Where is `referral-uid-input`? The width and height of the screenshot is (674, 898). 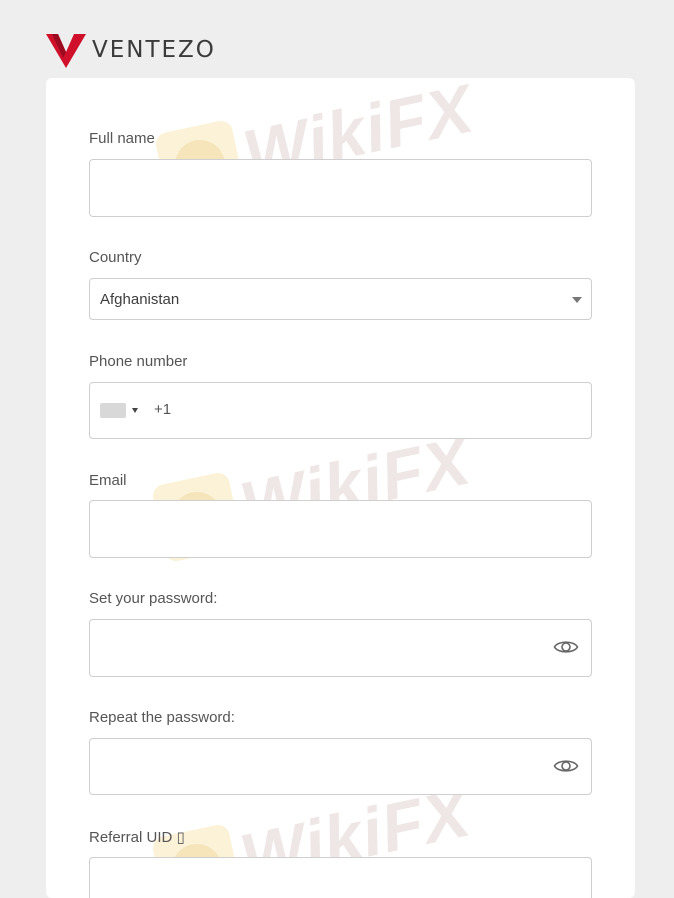 referral-uid-input is located at coordinates (340, 877).